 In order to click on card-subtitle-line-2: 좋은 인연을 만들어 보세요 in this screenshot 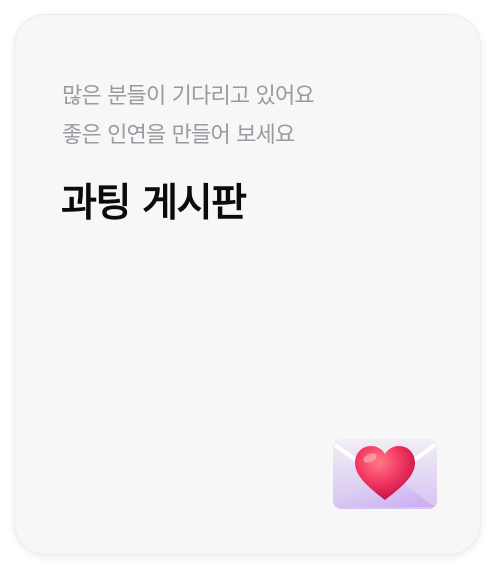, I will do `click(178, 135)`.